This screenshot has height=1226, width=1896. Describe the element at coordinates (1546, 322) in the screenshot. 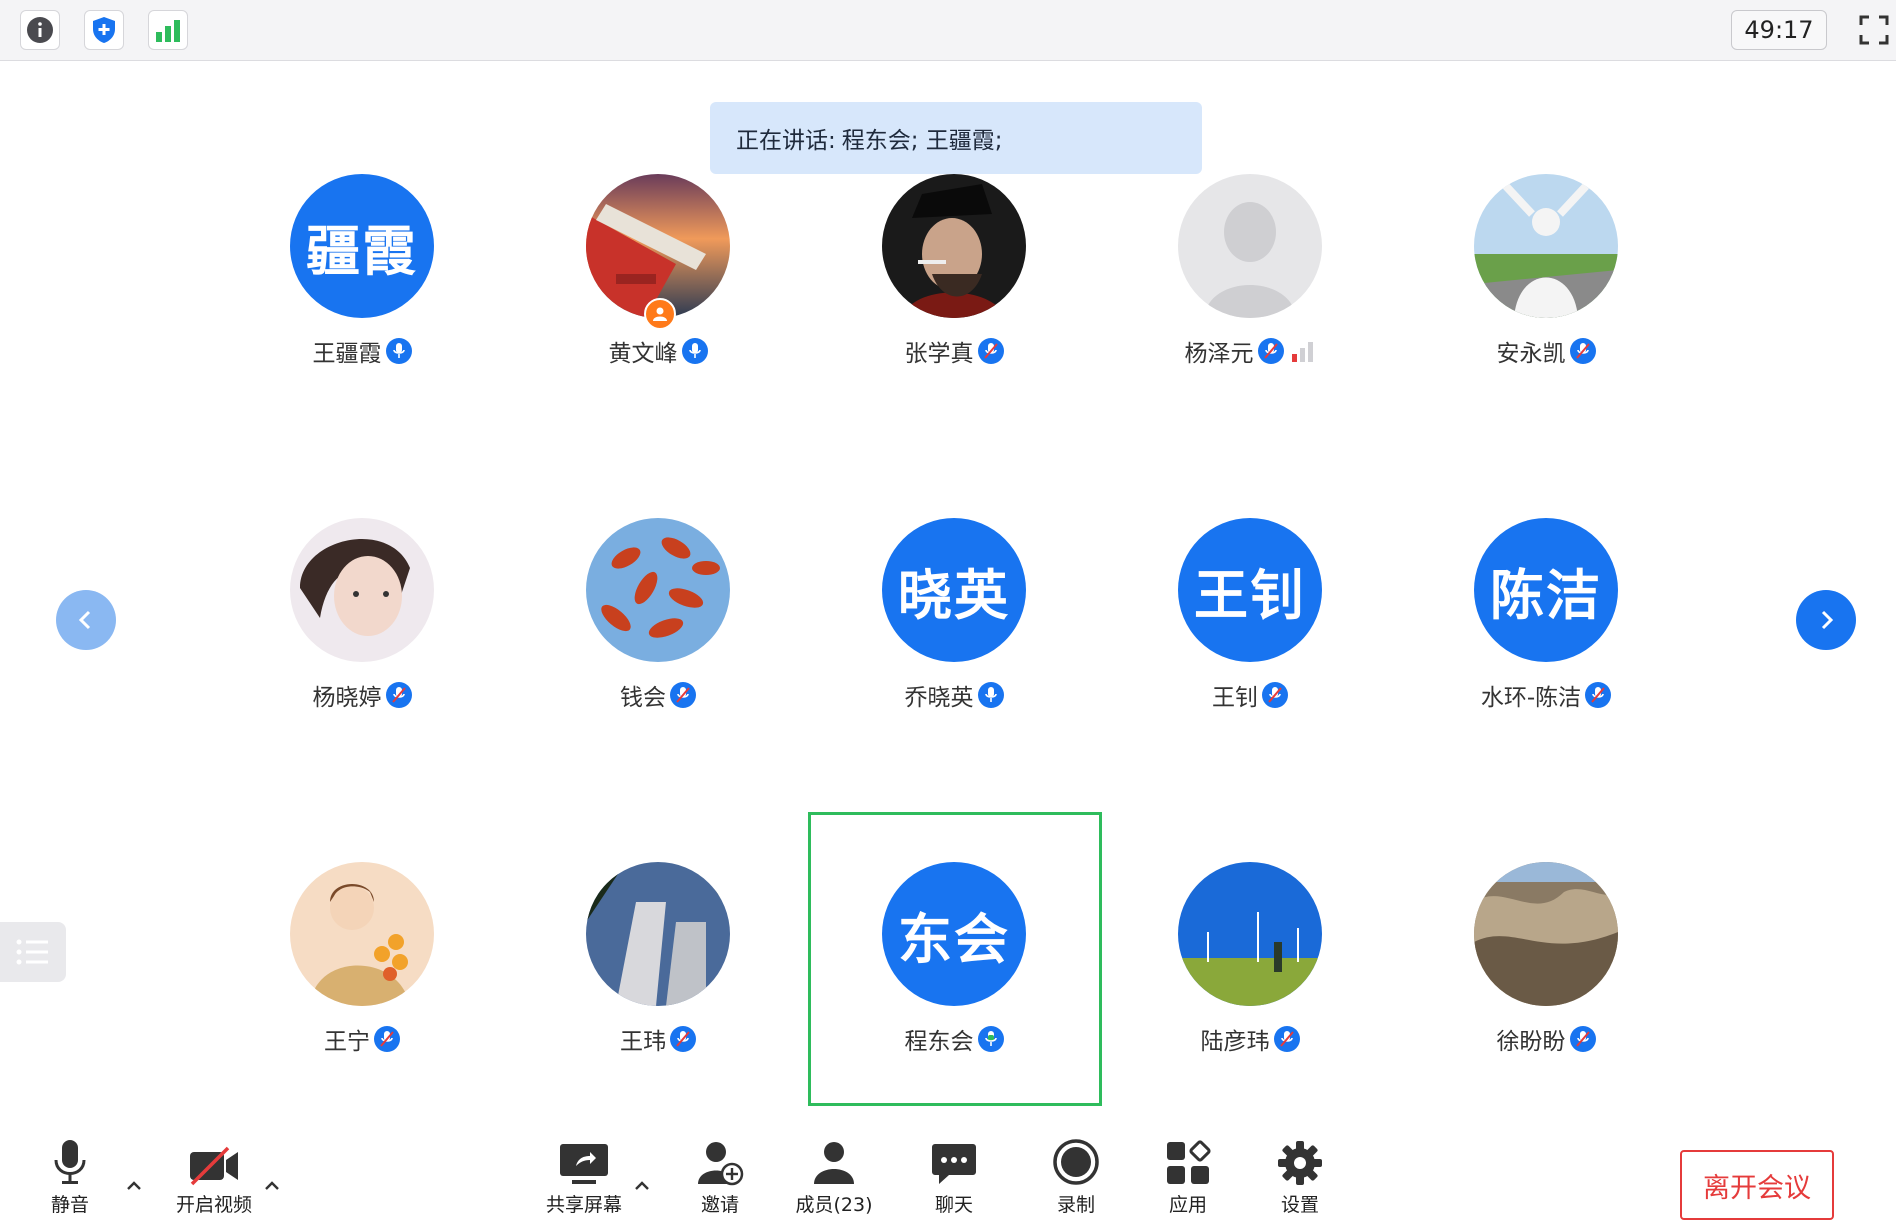

I see `participant-tile: 安永凯` at that location.